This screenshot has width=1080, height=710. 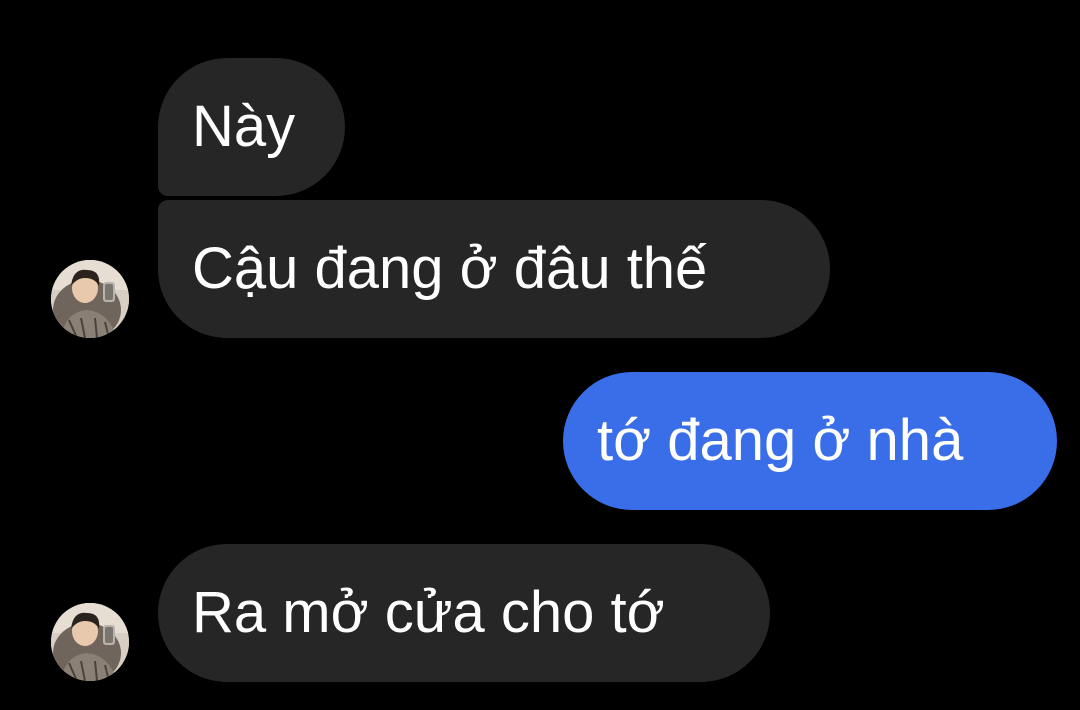 What do you see at coordinates (450, 268) in the screenshot?
I see `message-text: Cậu đang ở đâu thế` at bounding box center [450, 268].